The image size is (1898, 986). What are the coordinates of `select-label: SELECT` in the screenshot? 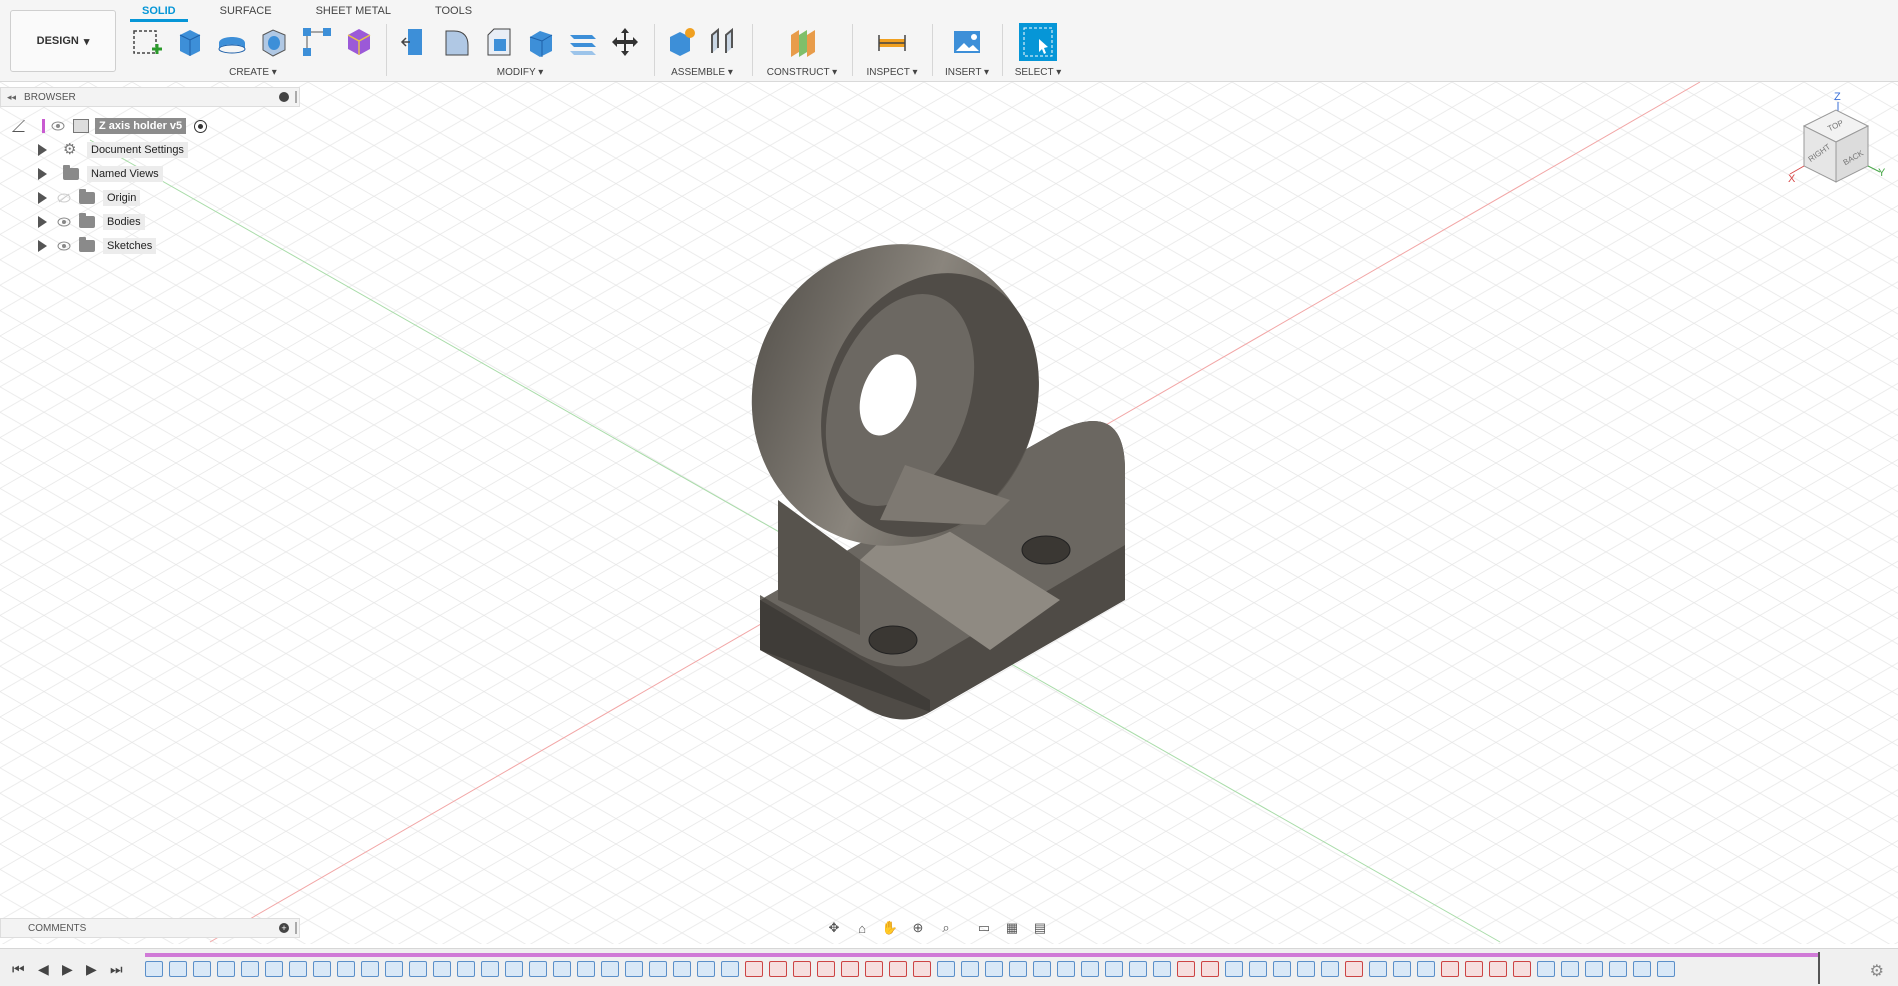 It's located at (1034, 72).